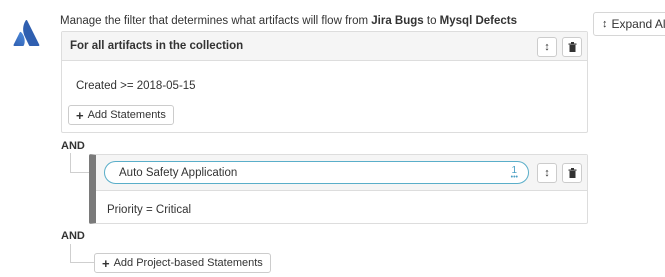 This screenshot has width=665, height=277. Describe the element at coordinates (514, 177) in the screenshot. I see `more-dots-icon: •••` at that location.